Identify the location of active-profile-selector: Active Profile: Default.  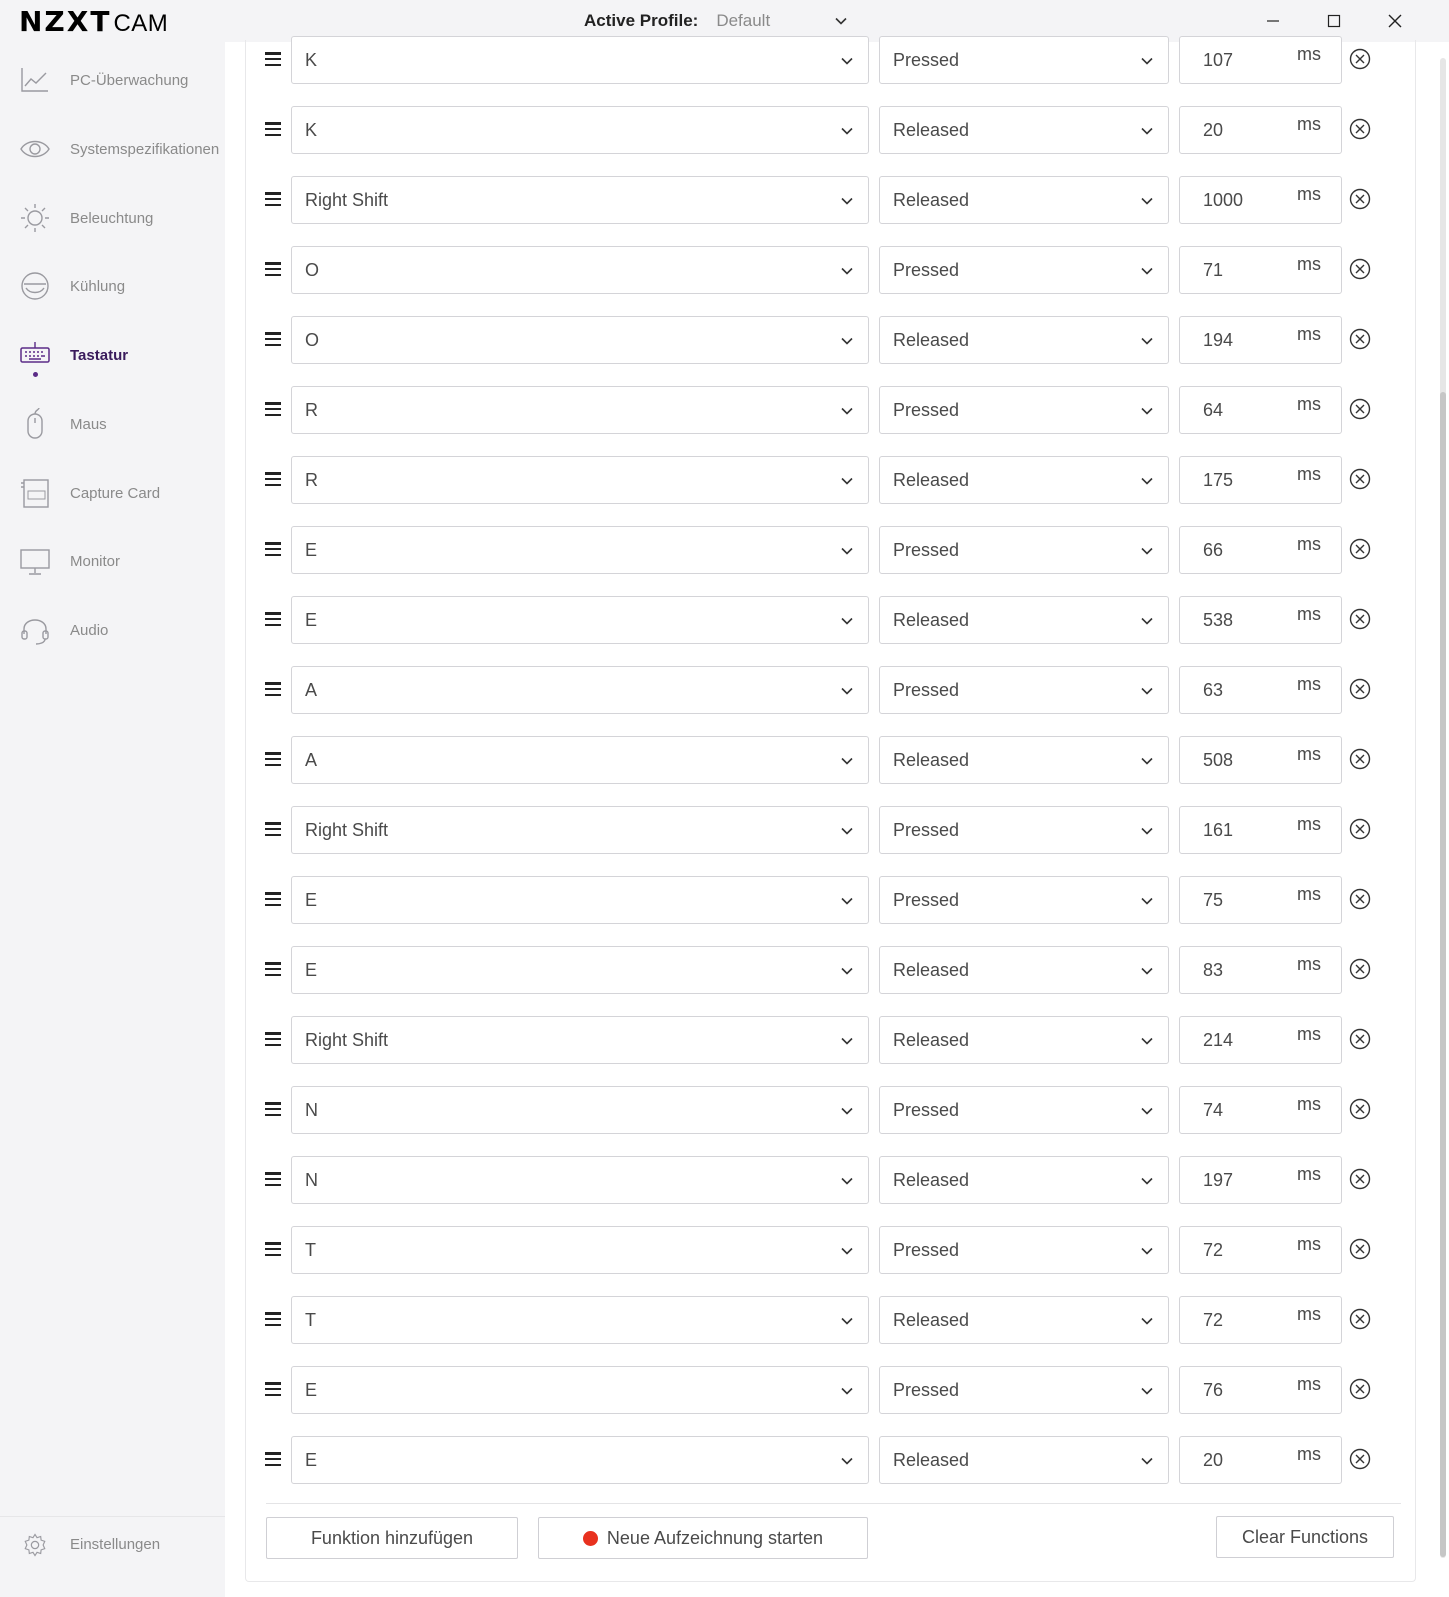
(716, 21).